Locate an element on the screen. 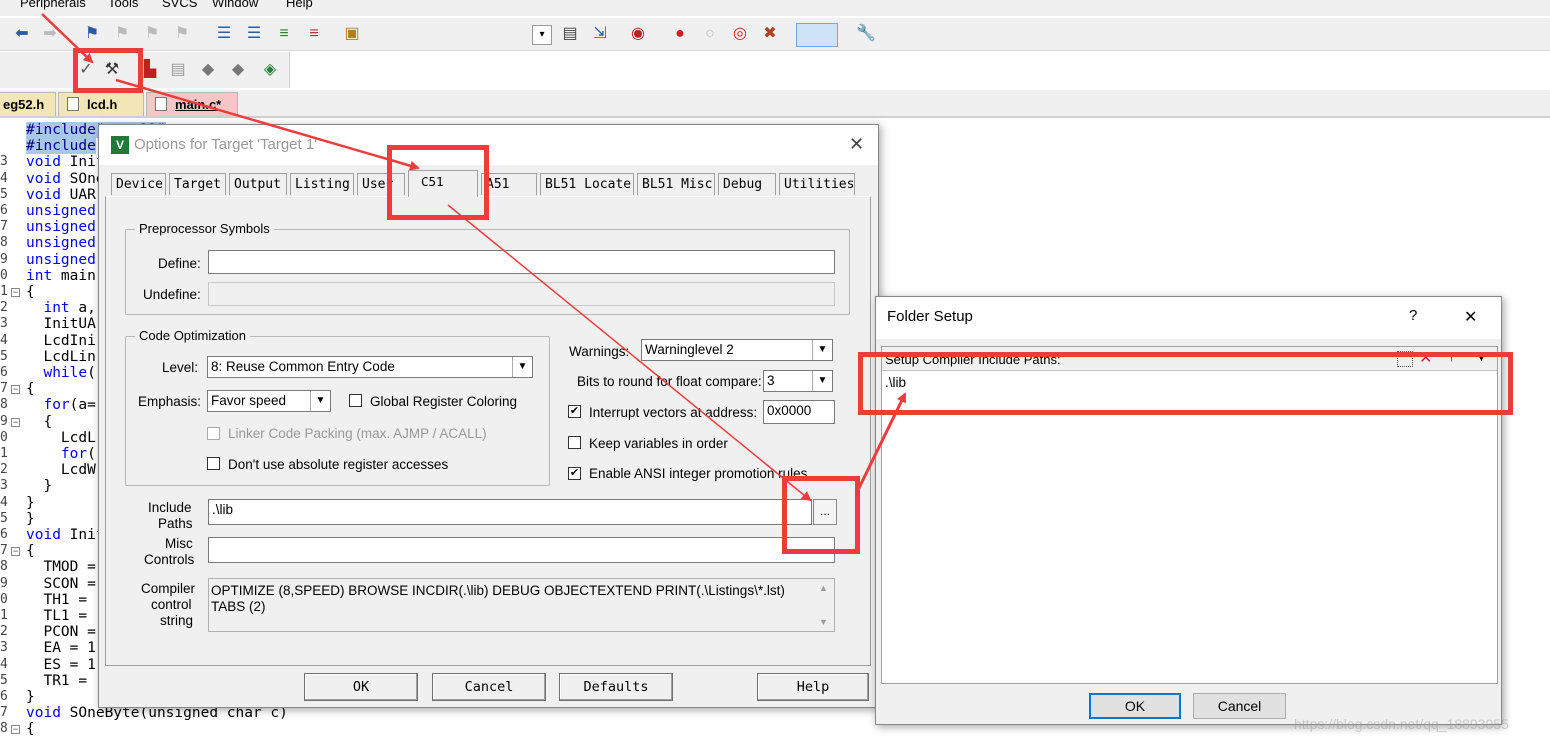  menu-window: Window is located at coordinates (235, 5).